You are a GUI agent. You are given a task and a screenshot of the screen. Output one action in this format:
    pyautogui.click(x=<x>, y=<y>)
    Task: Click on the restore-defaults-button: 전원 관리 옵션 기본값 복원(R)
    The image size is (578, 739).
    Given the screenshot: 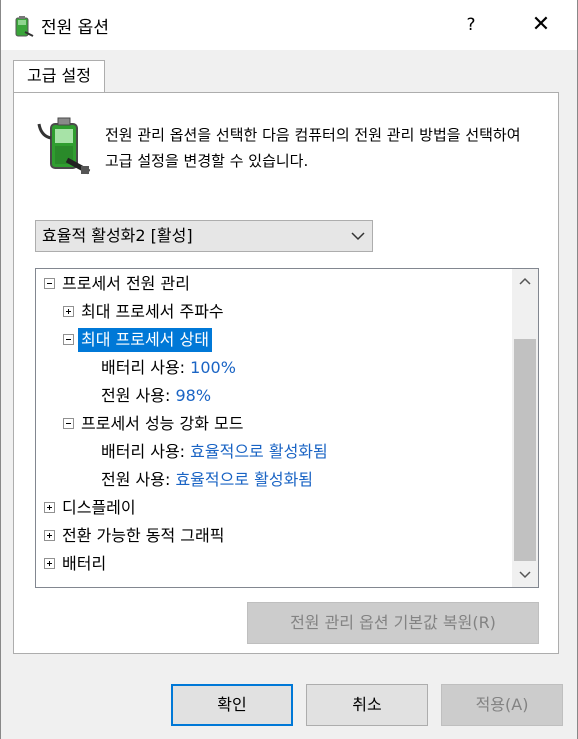 What is the action you would take?
    pyautogui.click(x=393, y=623)
    